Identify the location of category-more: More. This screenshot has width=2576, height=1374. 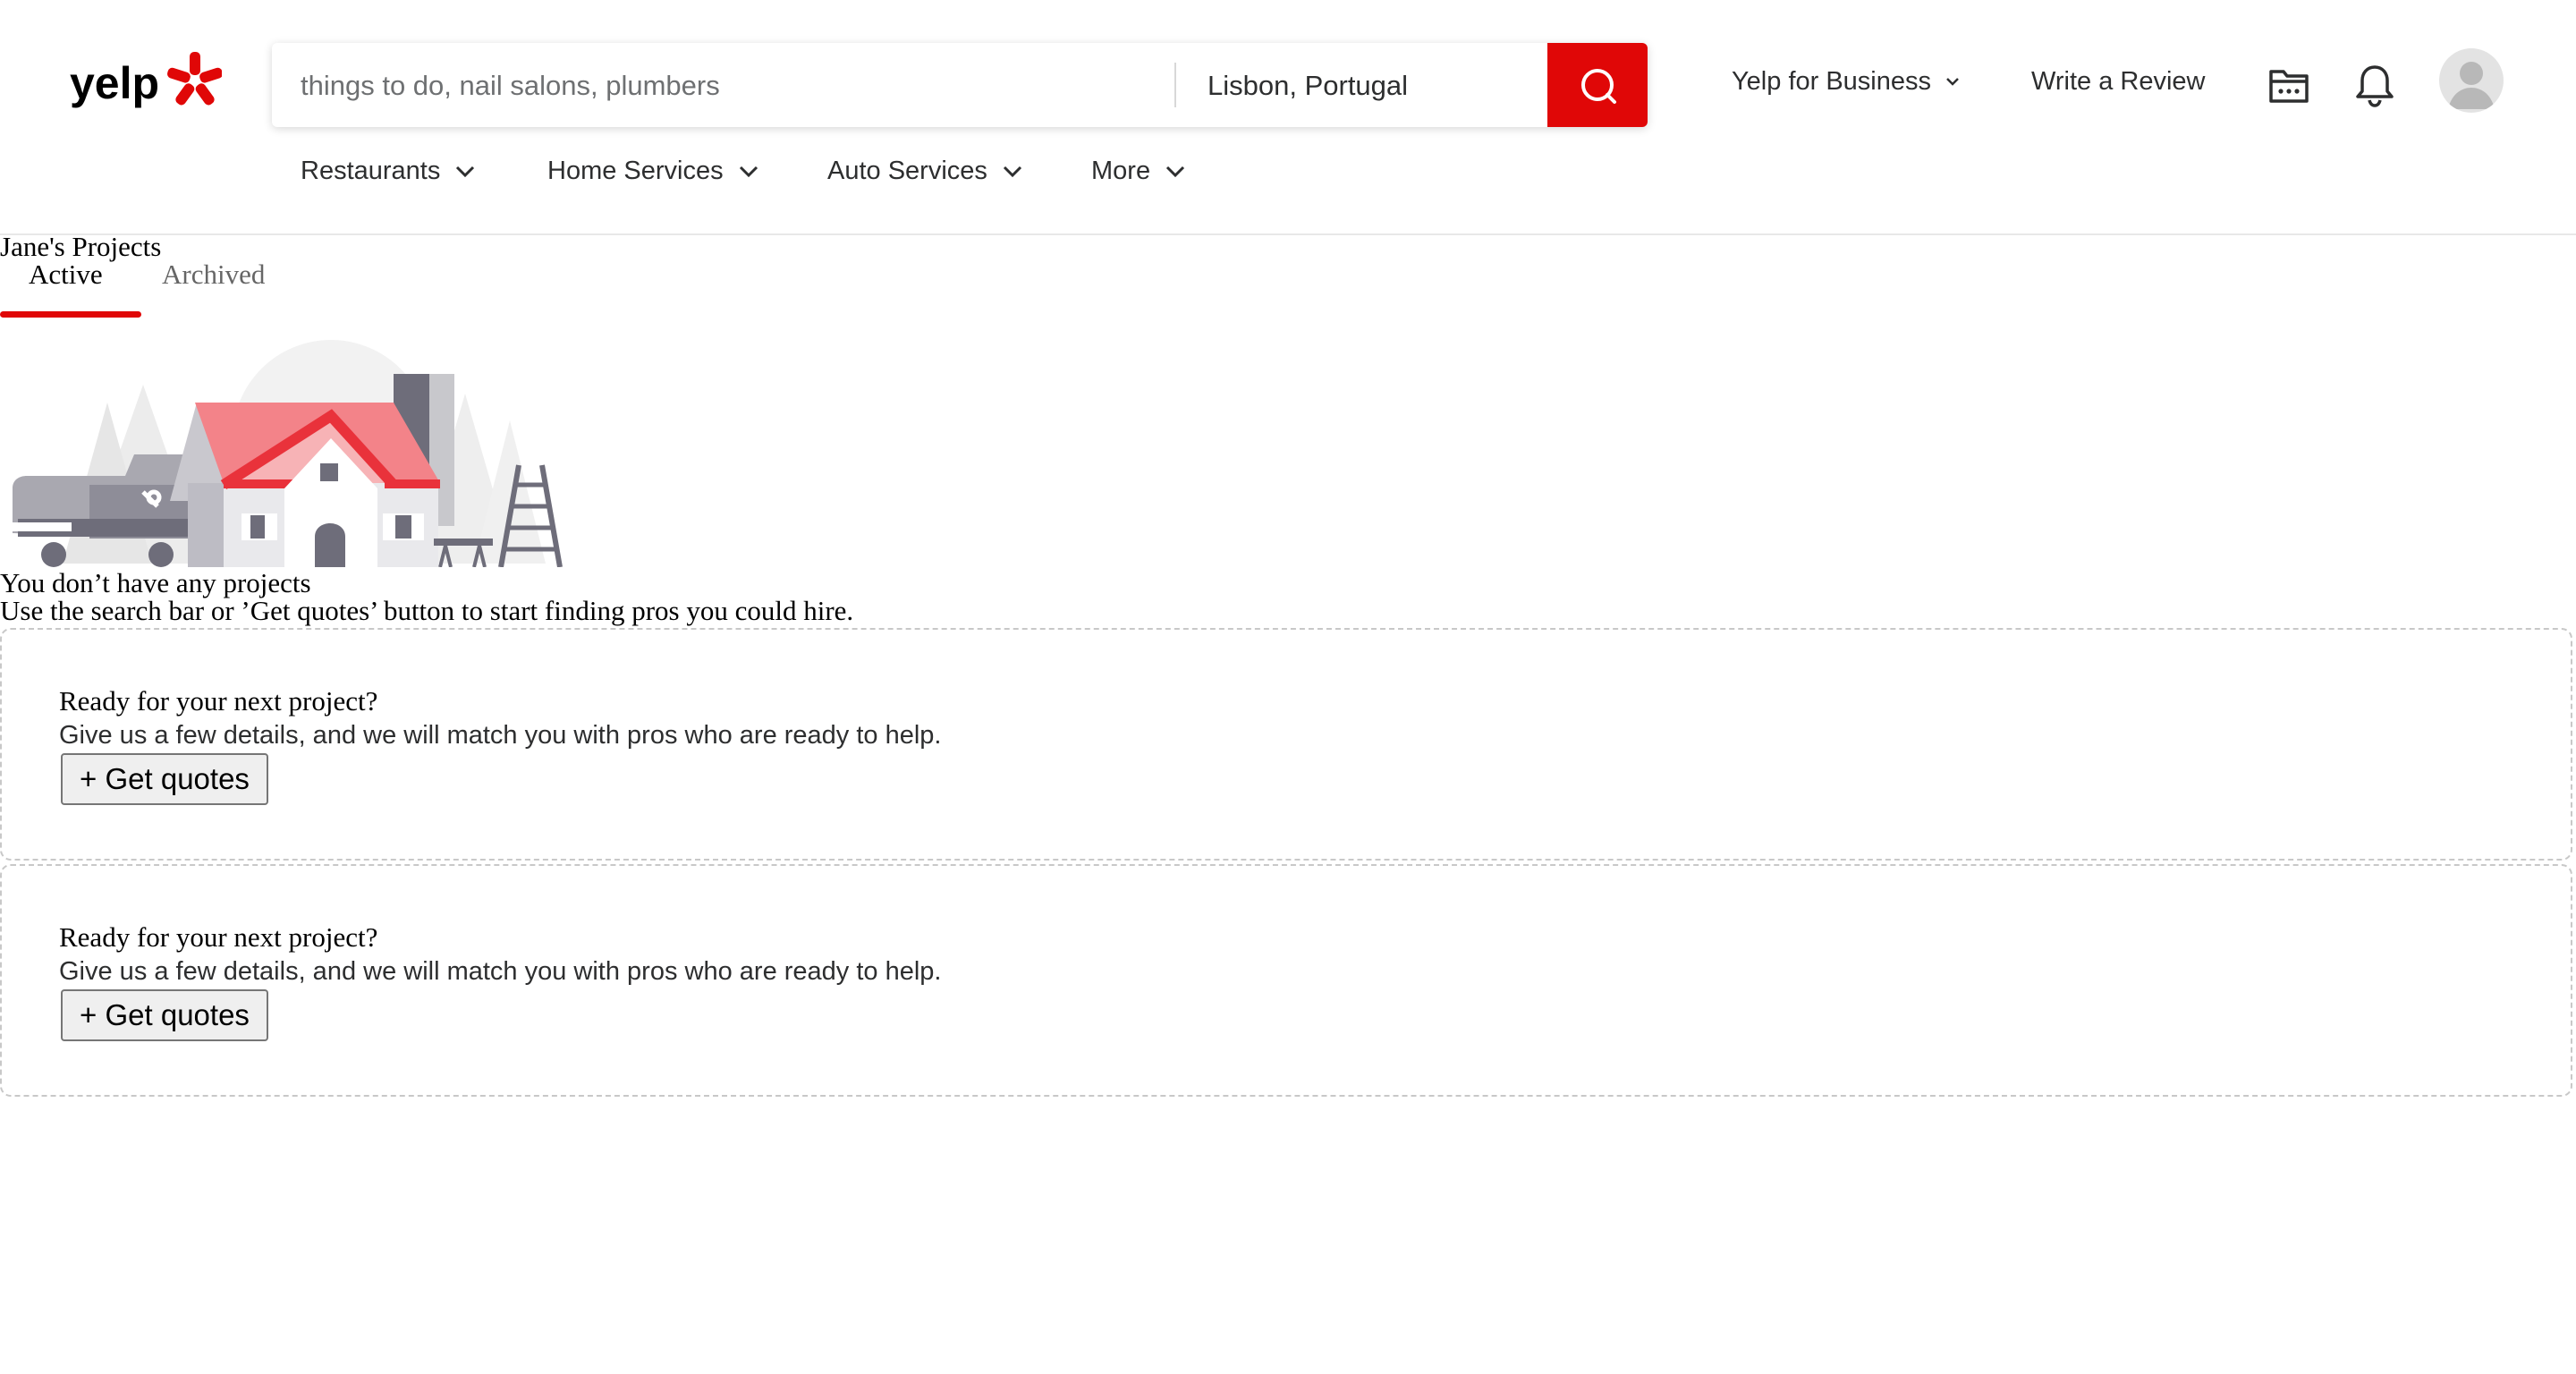
(1138, 171).